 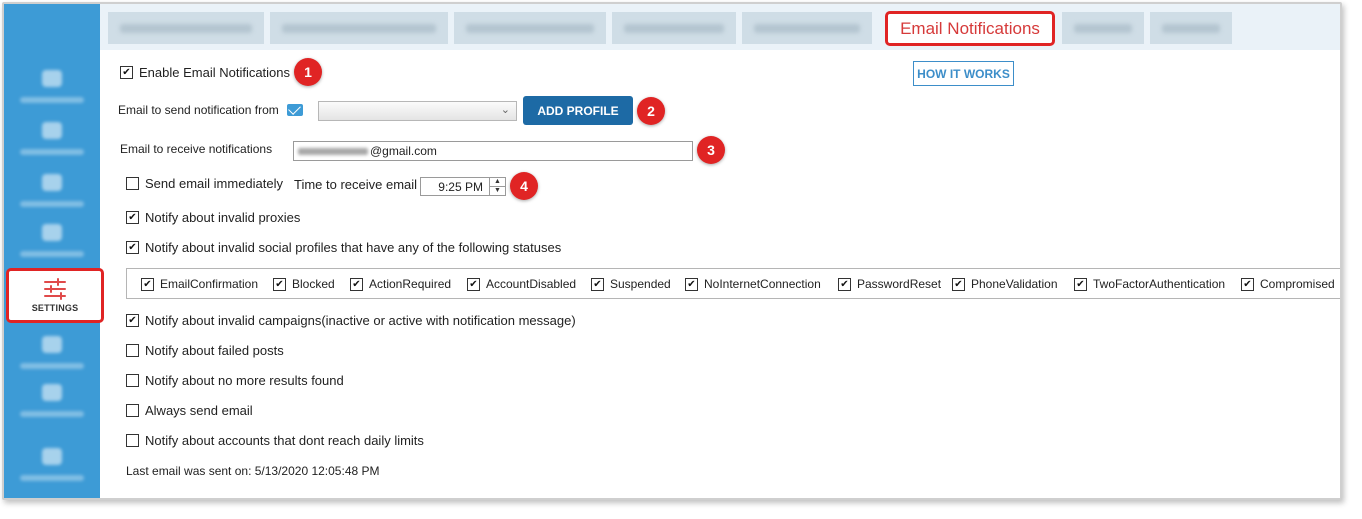 What do you see at coordinates (711, 150) in the screenshot?
I see `callout-badge-3: 3` at bounding box center [711, 150].